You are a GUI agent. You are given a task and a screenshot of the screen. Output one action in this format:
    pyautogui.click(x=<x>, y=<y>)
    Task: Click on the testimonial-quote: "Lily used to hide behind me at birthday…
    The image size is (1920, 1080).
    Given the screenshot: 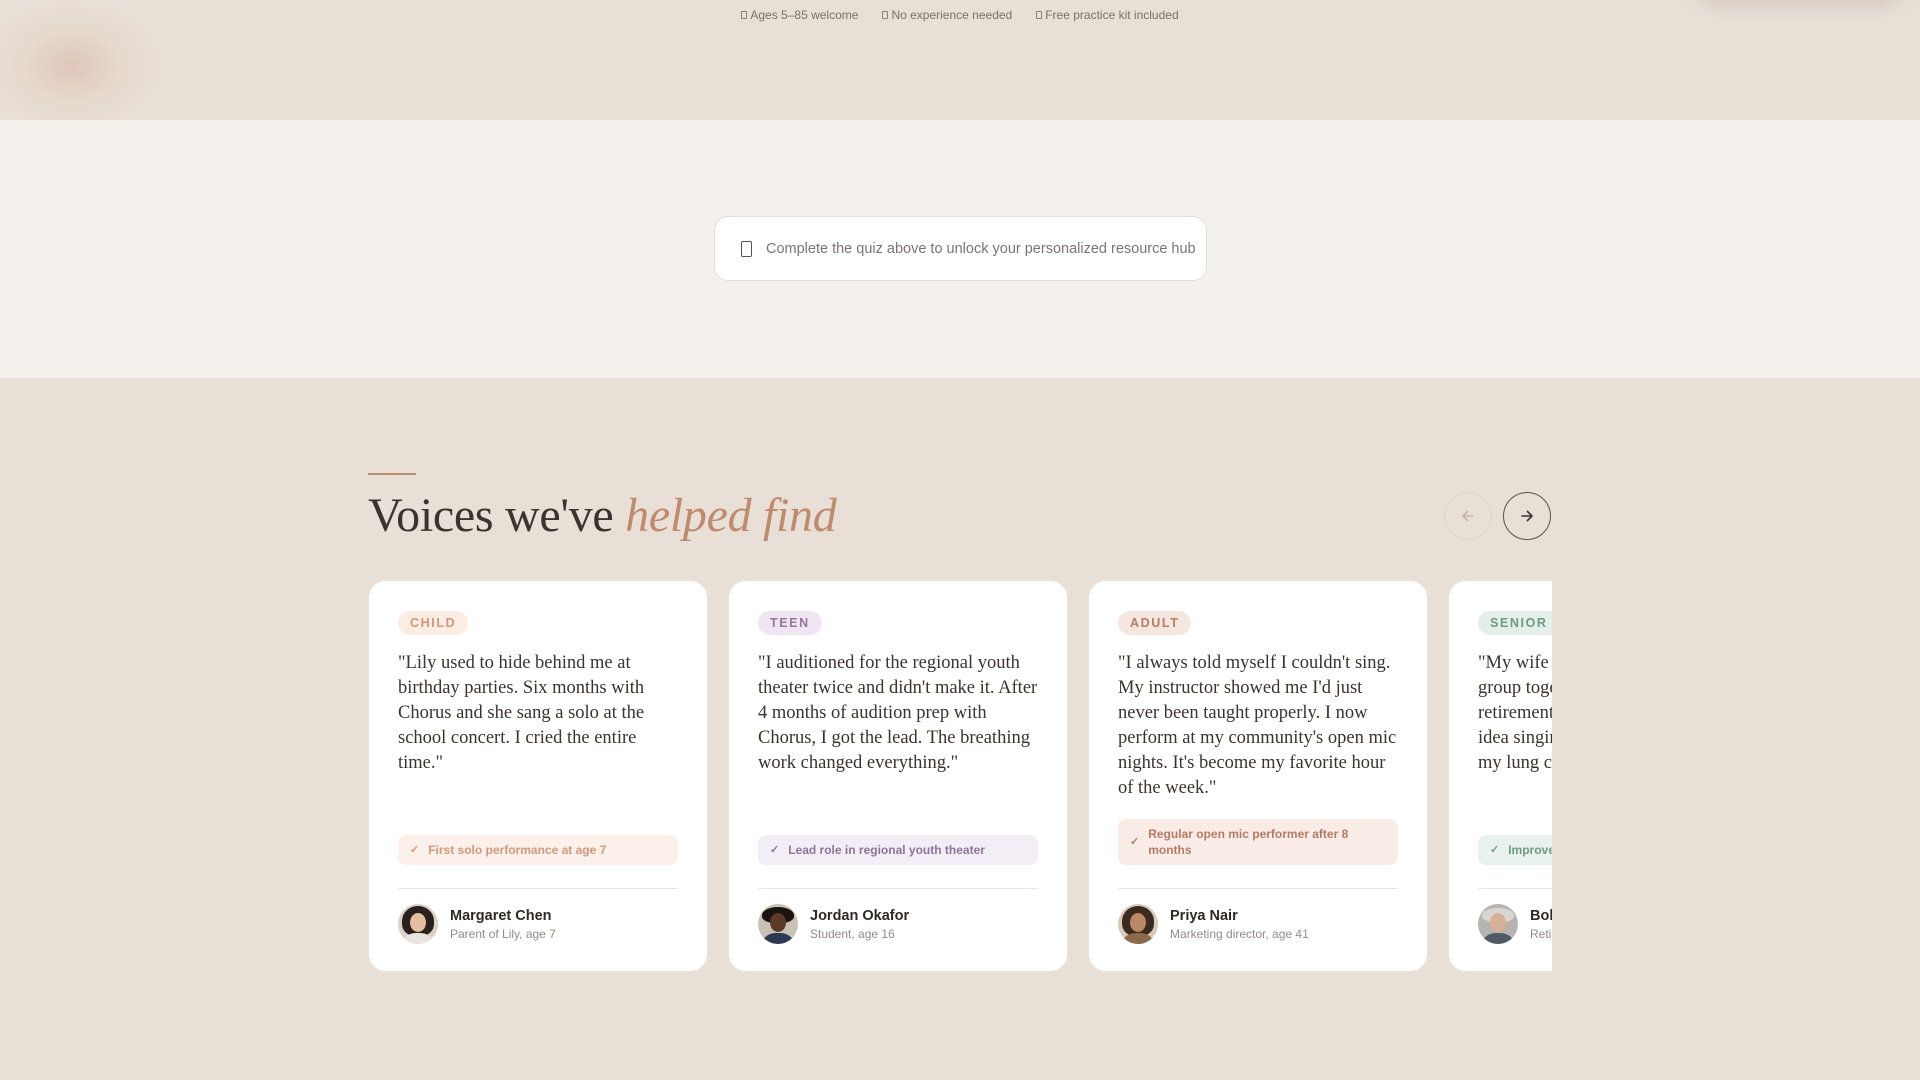 What is the action you would take?
    pyautogui.click(x=521, y=713)
    